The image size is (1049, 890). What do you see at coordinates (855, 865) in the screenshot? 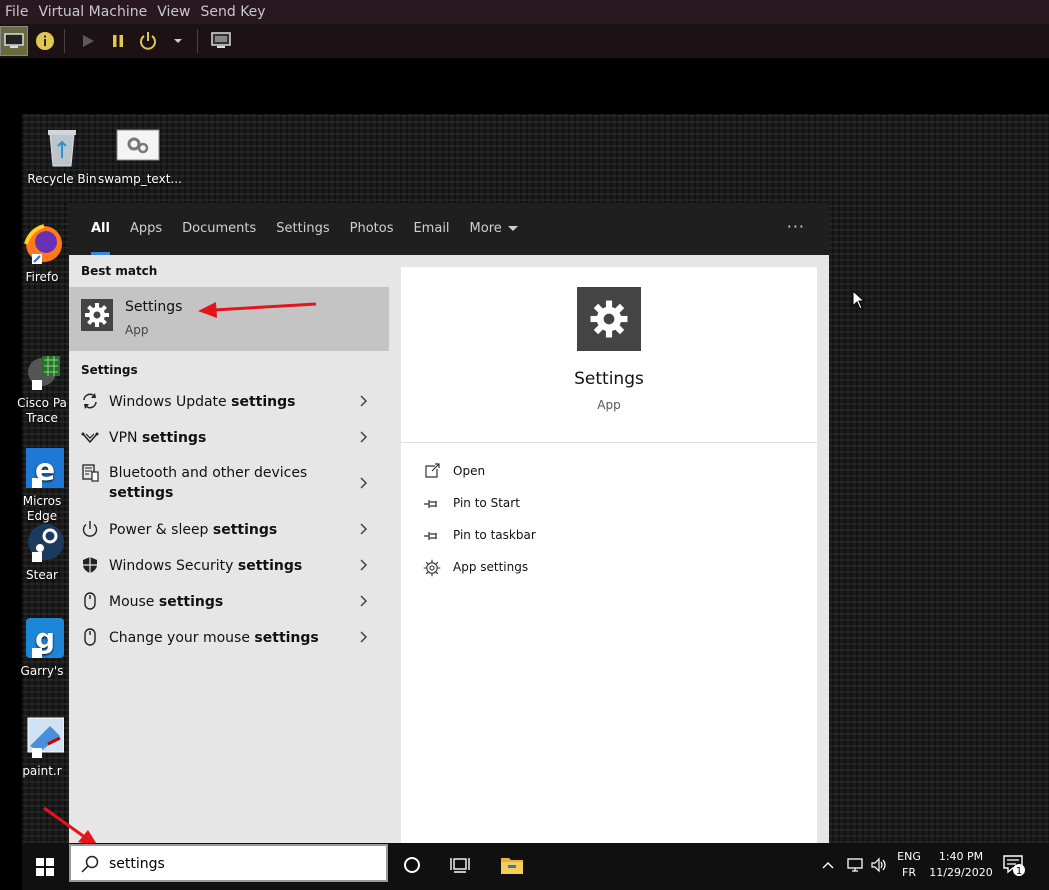
I see `network-icon` at bounding box center [855, 865].